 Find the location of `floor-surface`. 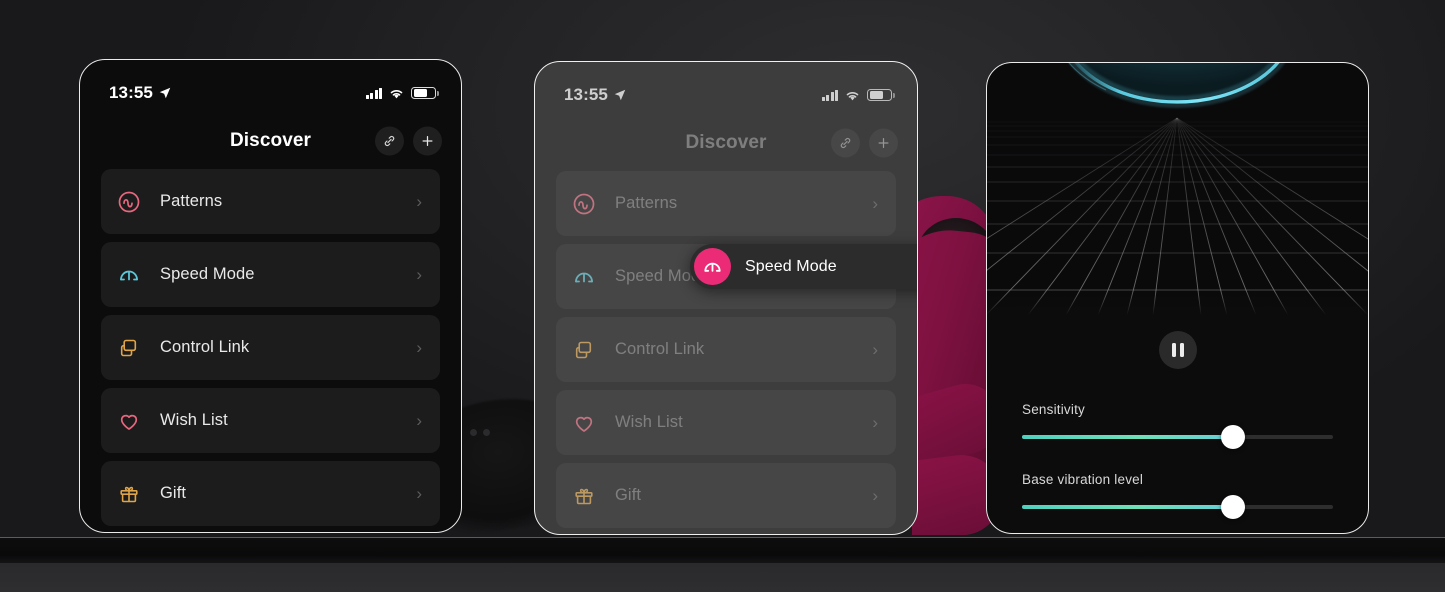

floor-surface is located at coordinates (722, 577).